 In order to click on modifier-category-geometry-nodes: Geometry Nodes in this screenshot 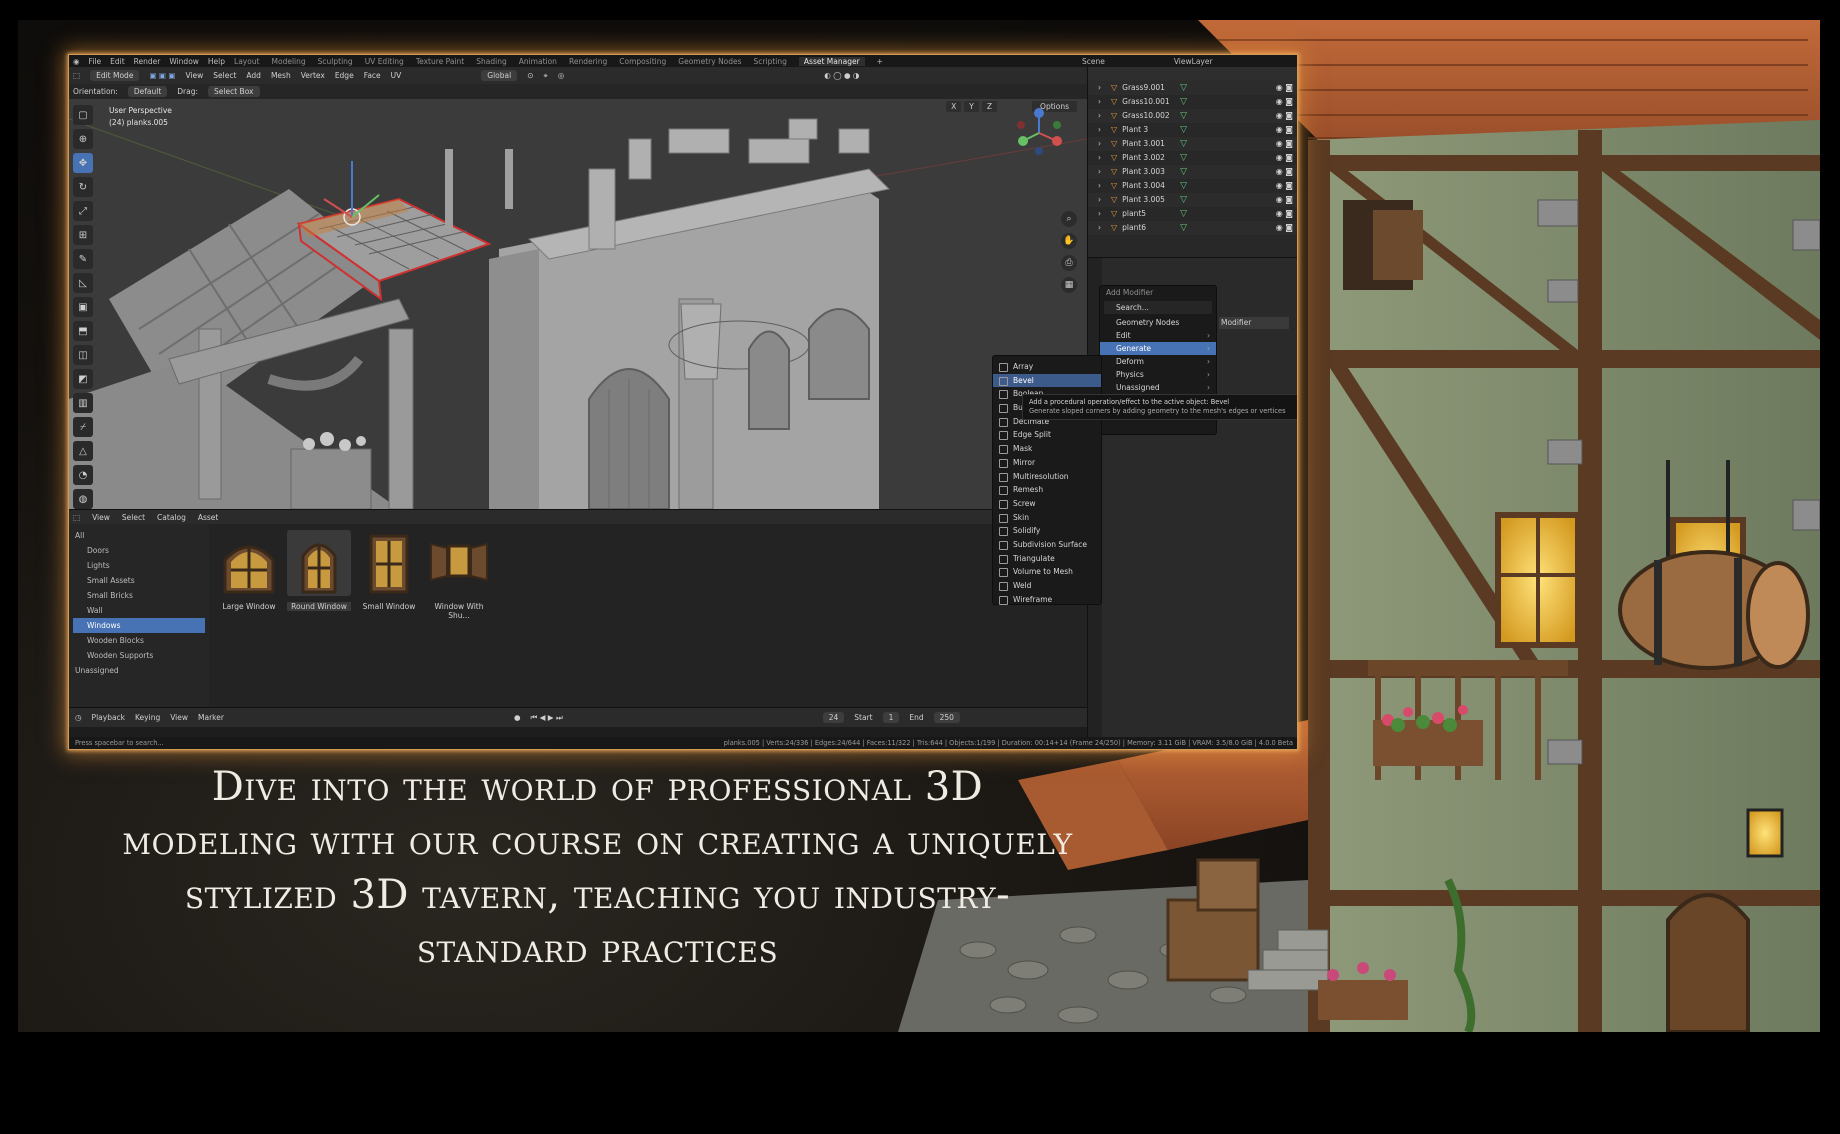, I will do `click(1158, 322)`.